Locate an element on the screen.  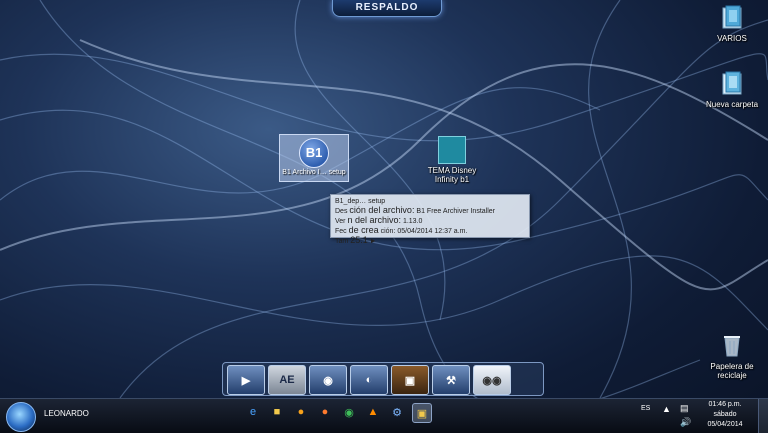
desktop-icon-varios: VARIOS is located at coordinates (732, 23).